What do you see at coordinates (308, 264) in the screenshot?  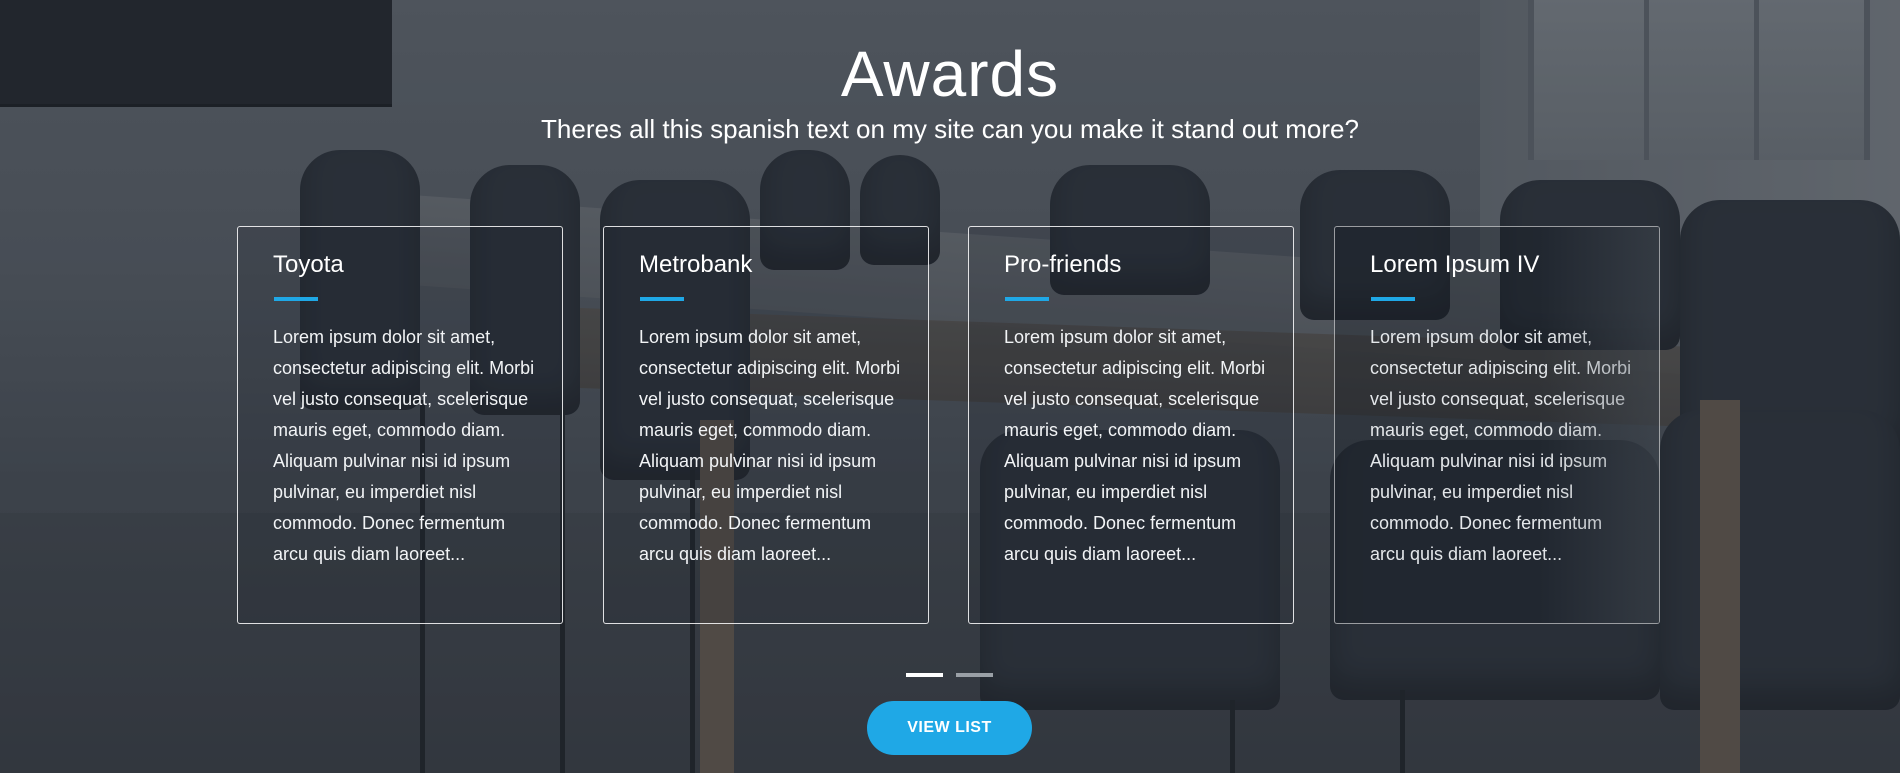 I see `card-title: Toyota` at bounding box center [308, 264].